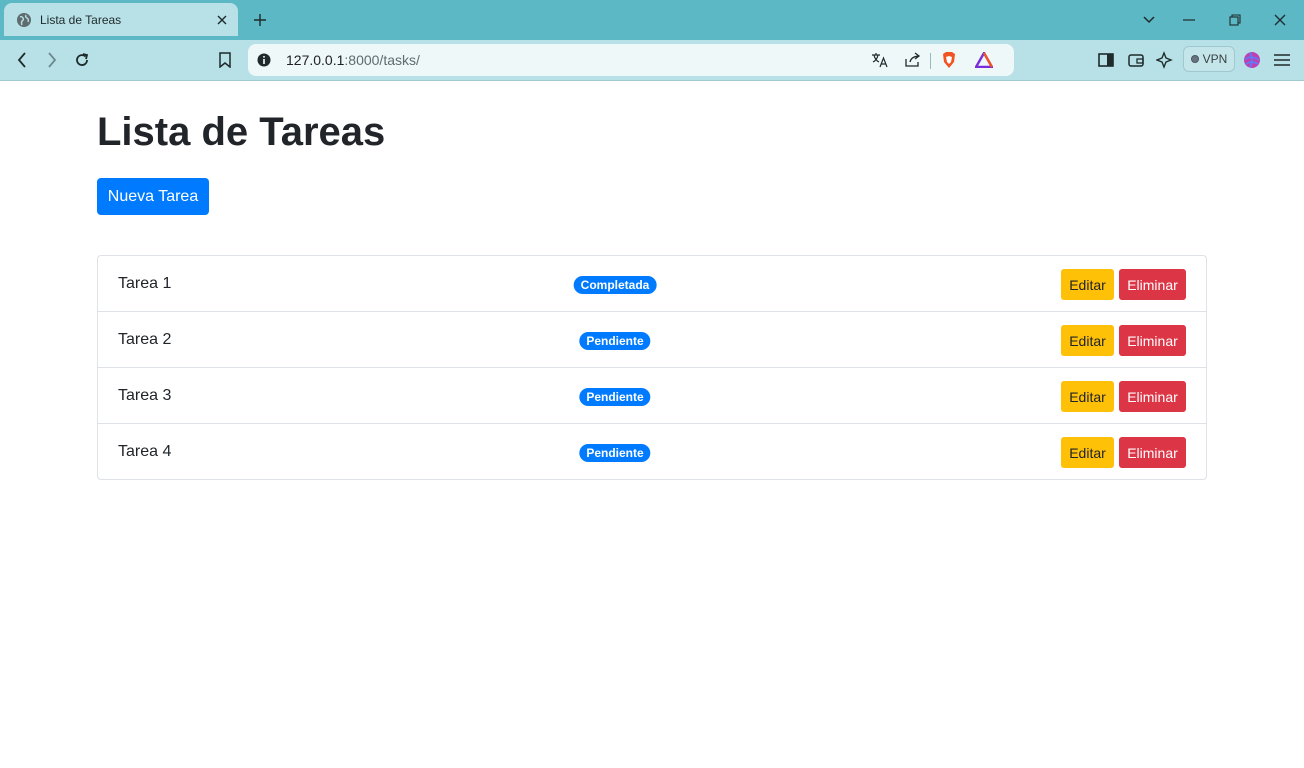  What do you see at coordinates (652, 396) in the screenshot?
I see `task-row: Tarea 3 Pendiente Editar Eliminar` at bounding box center [652, 396].